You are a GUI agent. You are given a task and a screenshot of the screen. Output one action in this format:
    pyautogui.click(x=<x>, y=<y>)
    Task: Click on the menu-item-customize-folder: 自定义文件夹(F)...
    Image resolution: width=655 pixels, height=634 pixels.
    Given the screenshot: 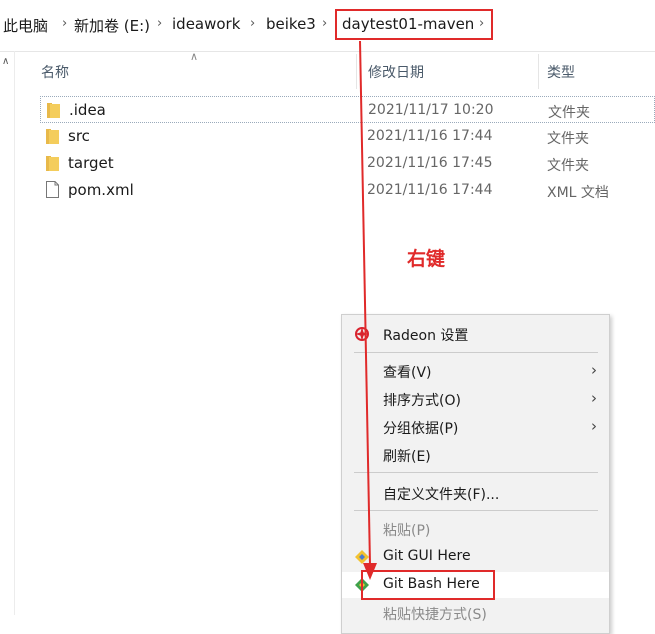 What is the action you would take?
    pyautogui.click(x=475, y=493)
    